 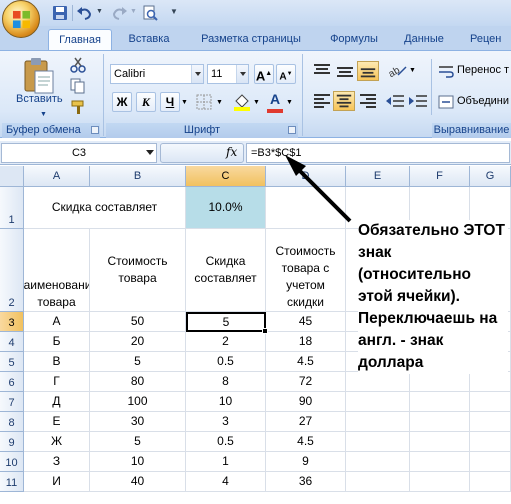 I want to click on copy-icon, so click(x=78, y=86).